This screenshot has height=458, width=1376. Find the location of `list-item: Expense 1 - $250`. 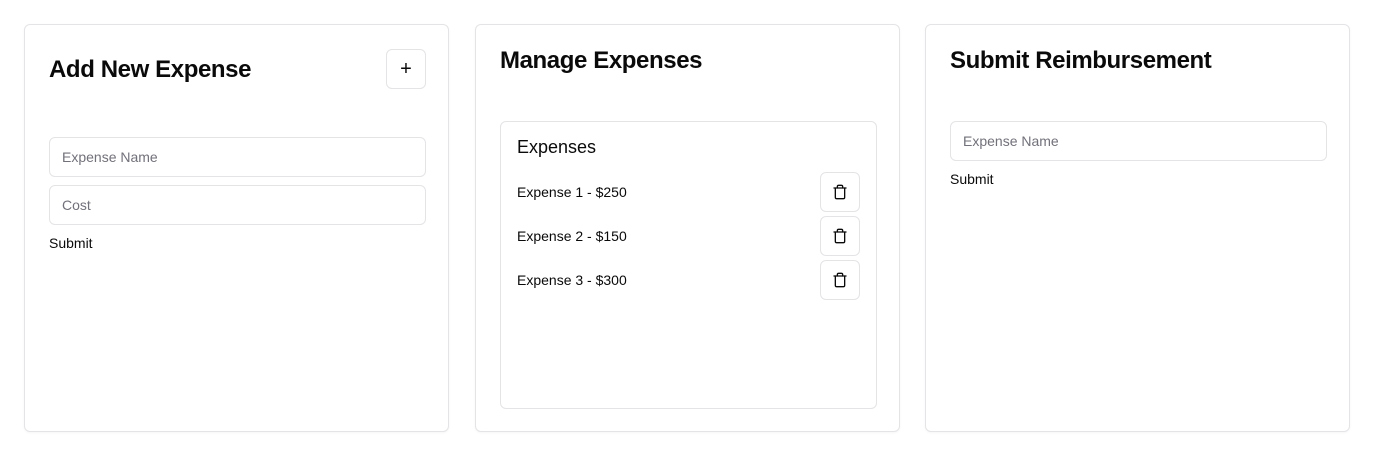

list-item: Expense 1 - $250 is located at coordinates (688, 192).